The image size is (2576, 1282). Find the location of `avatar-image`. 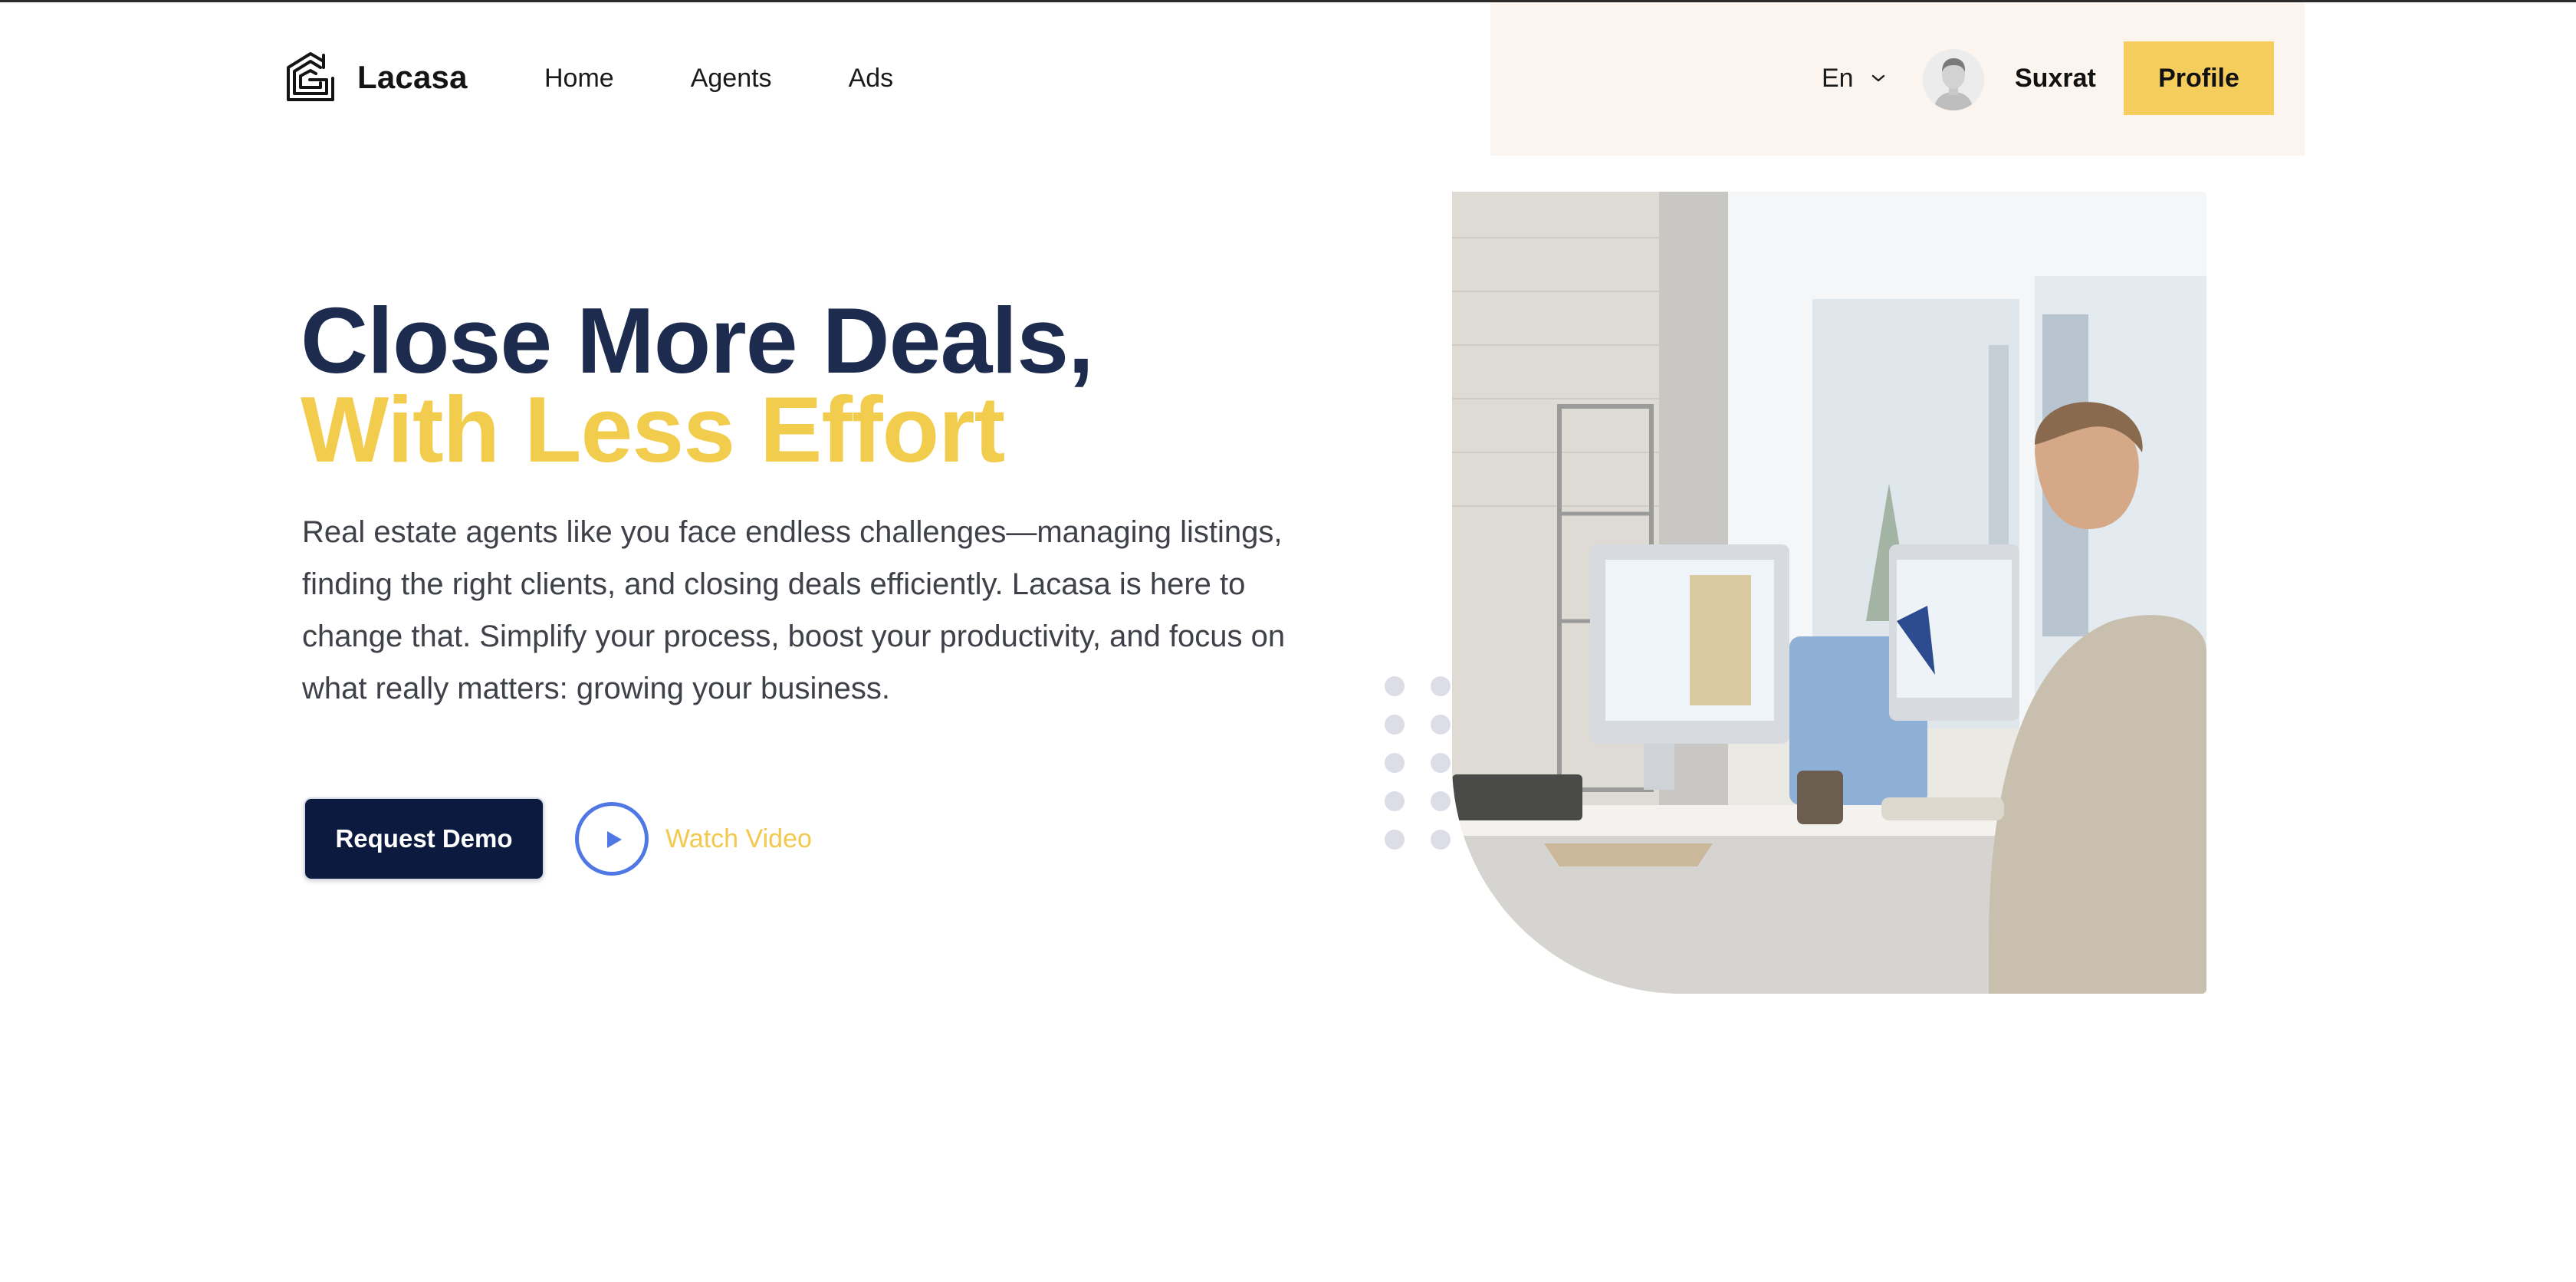

avatar-image is located at coordinates (1953, 79).